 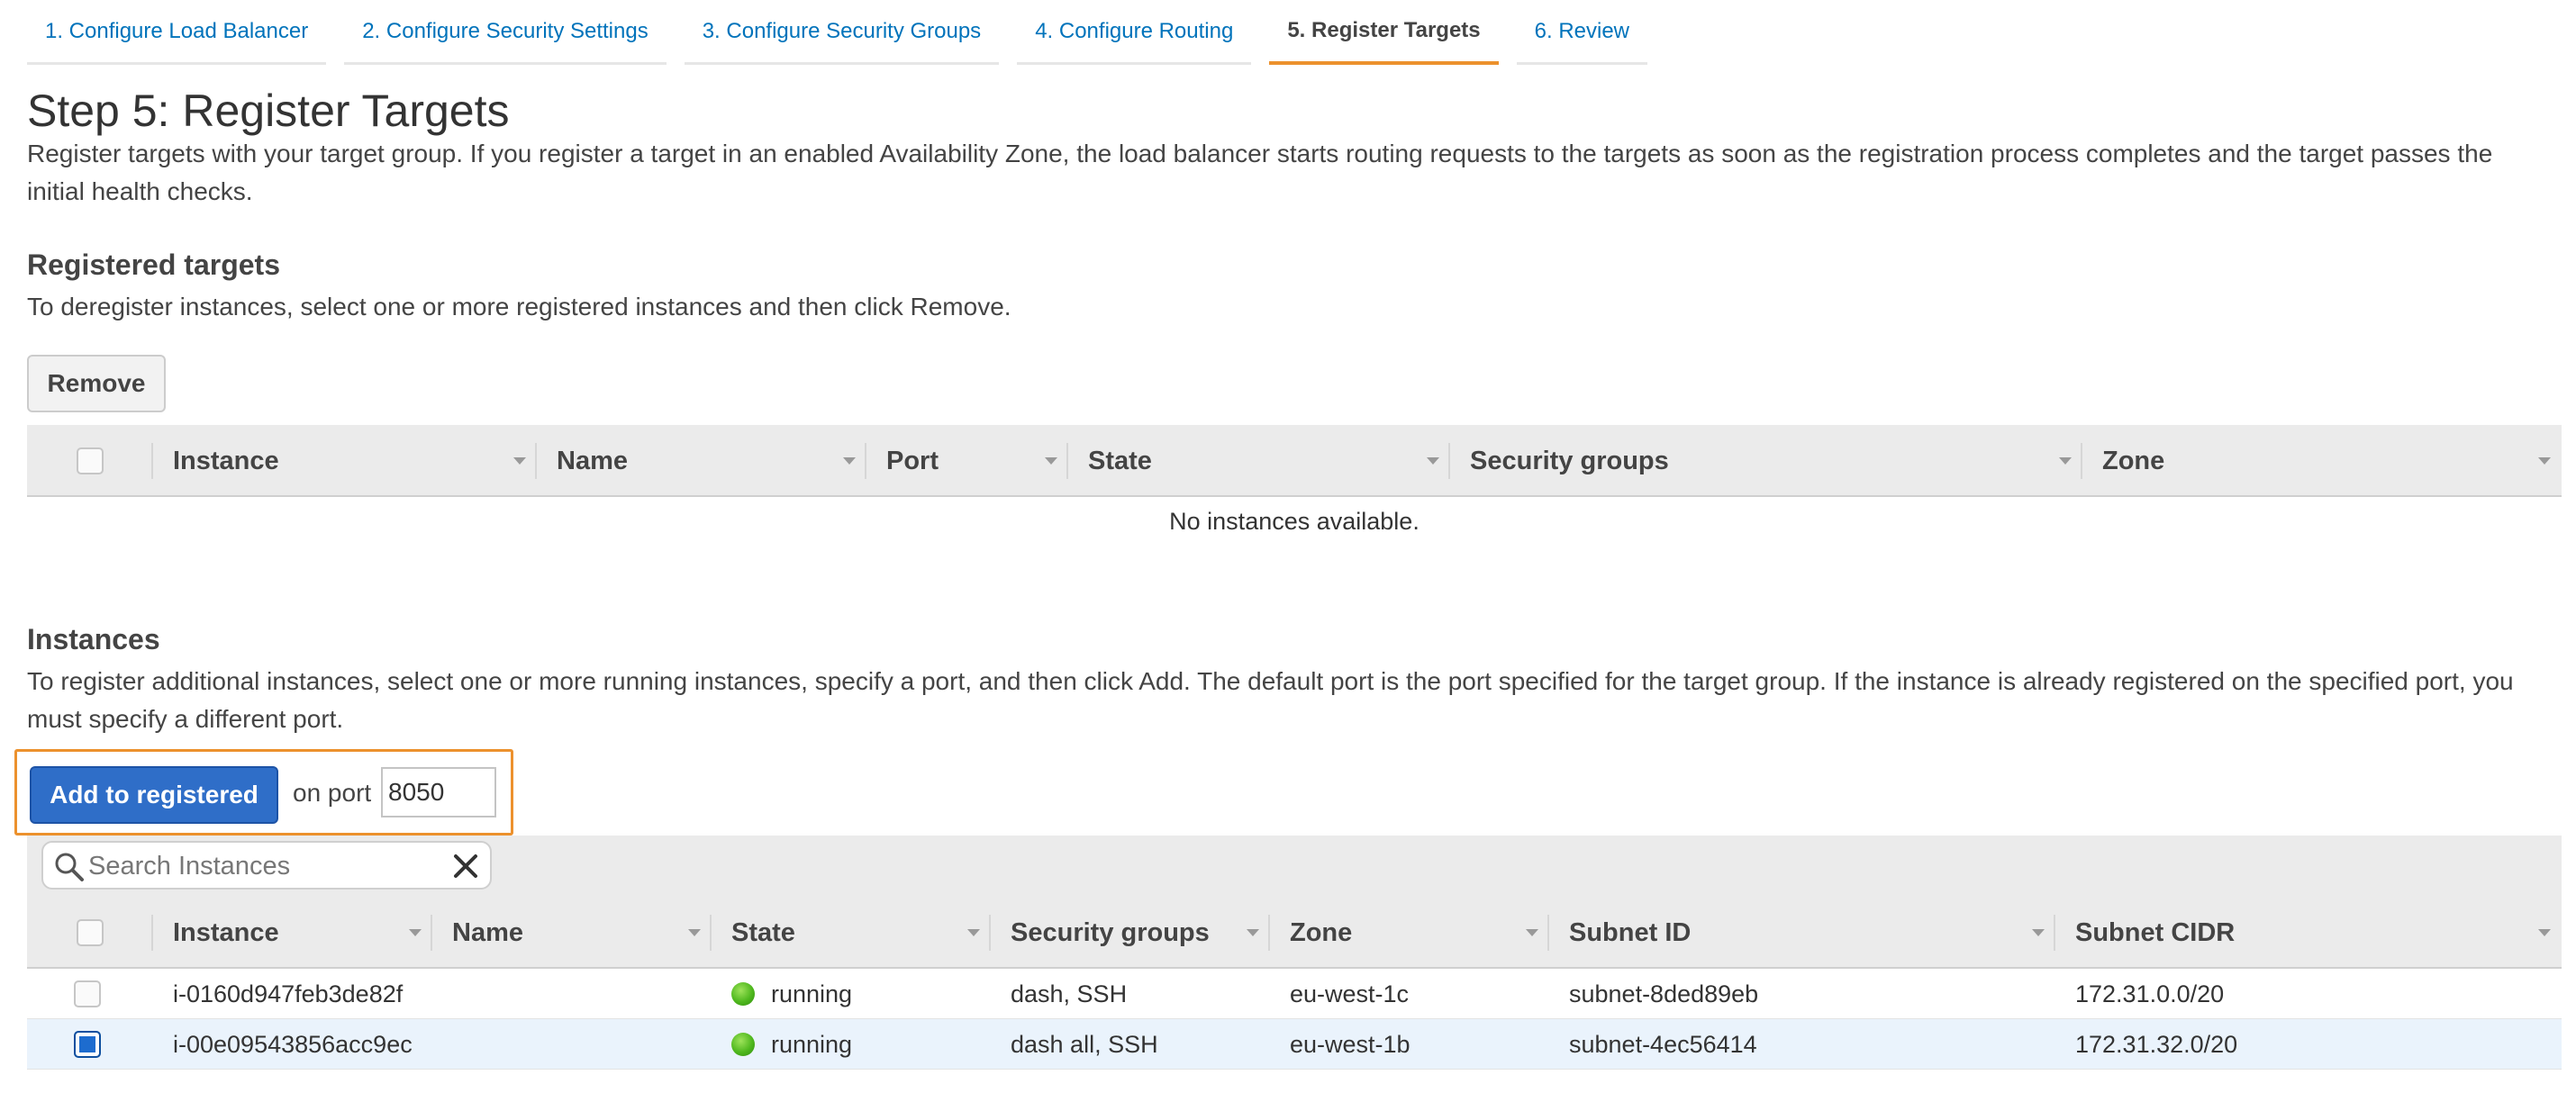 What do you see at coordinates (842, 32) in the screenshot?
I see `tab-configure-security-groups: 3. Configure Security Groups` at bounding box center [842, 32].